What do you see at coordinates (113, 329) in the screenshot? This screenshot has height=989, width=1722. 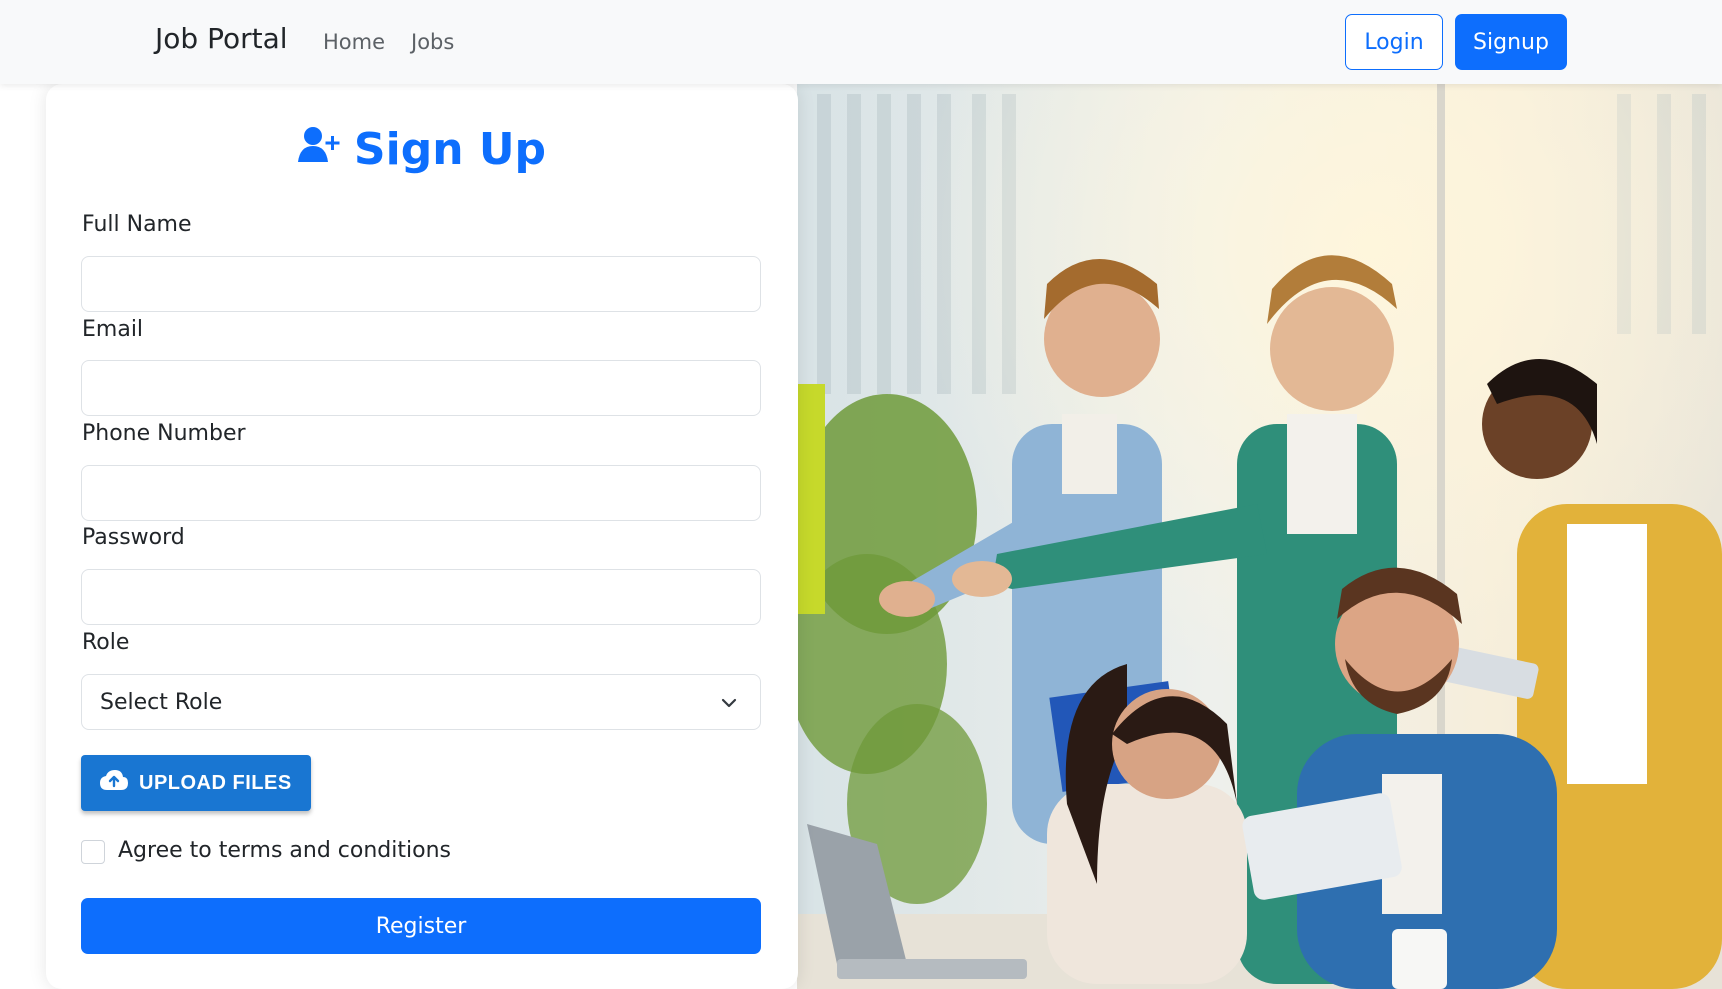 I see `email-label: Email` at bounding box center [113, 329].